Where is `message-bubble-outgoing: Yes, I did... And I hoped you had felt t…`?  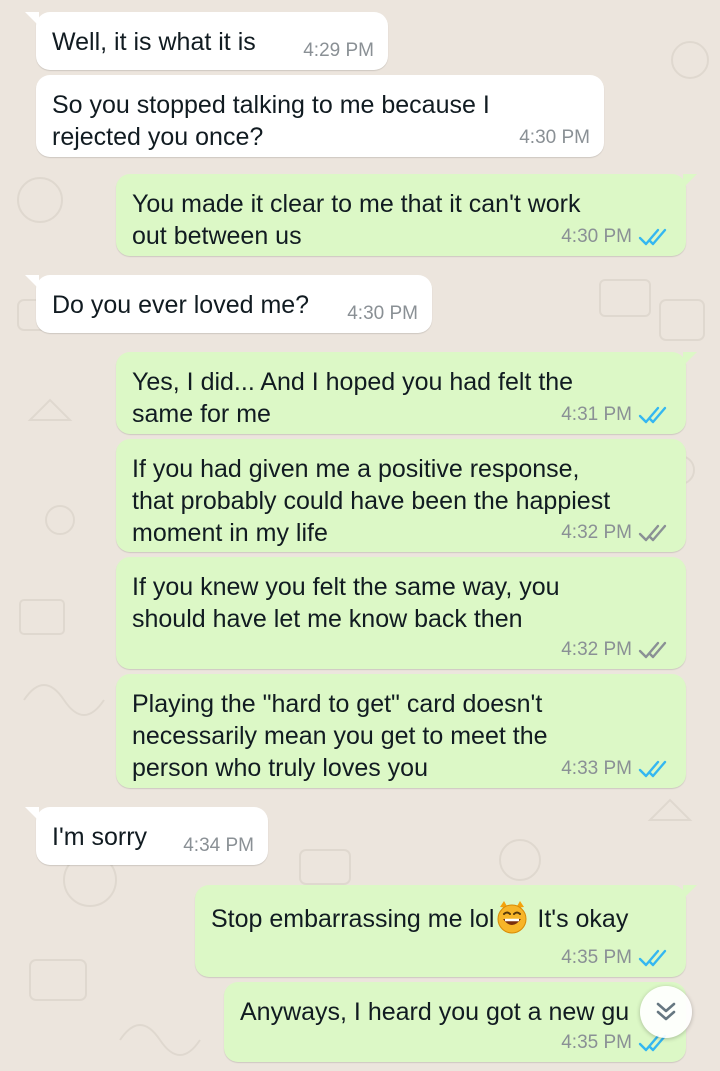
message-bubble-outgoing: Yes, I did... And I hoped you had felt t… is located at coordinates (406, 393).